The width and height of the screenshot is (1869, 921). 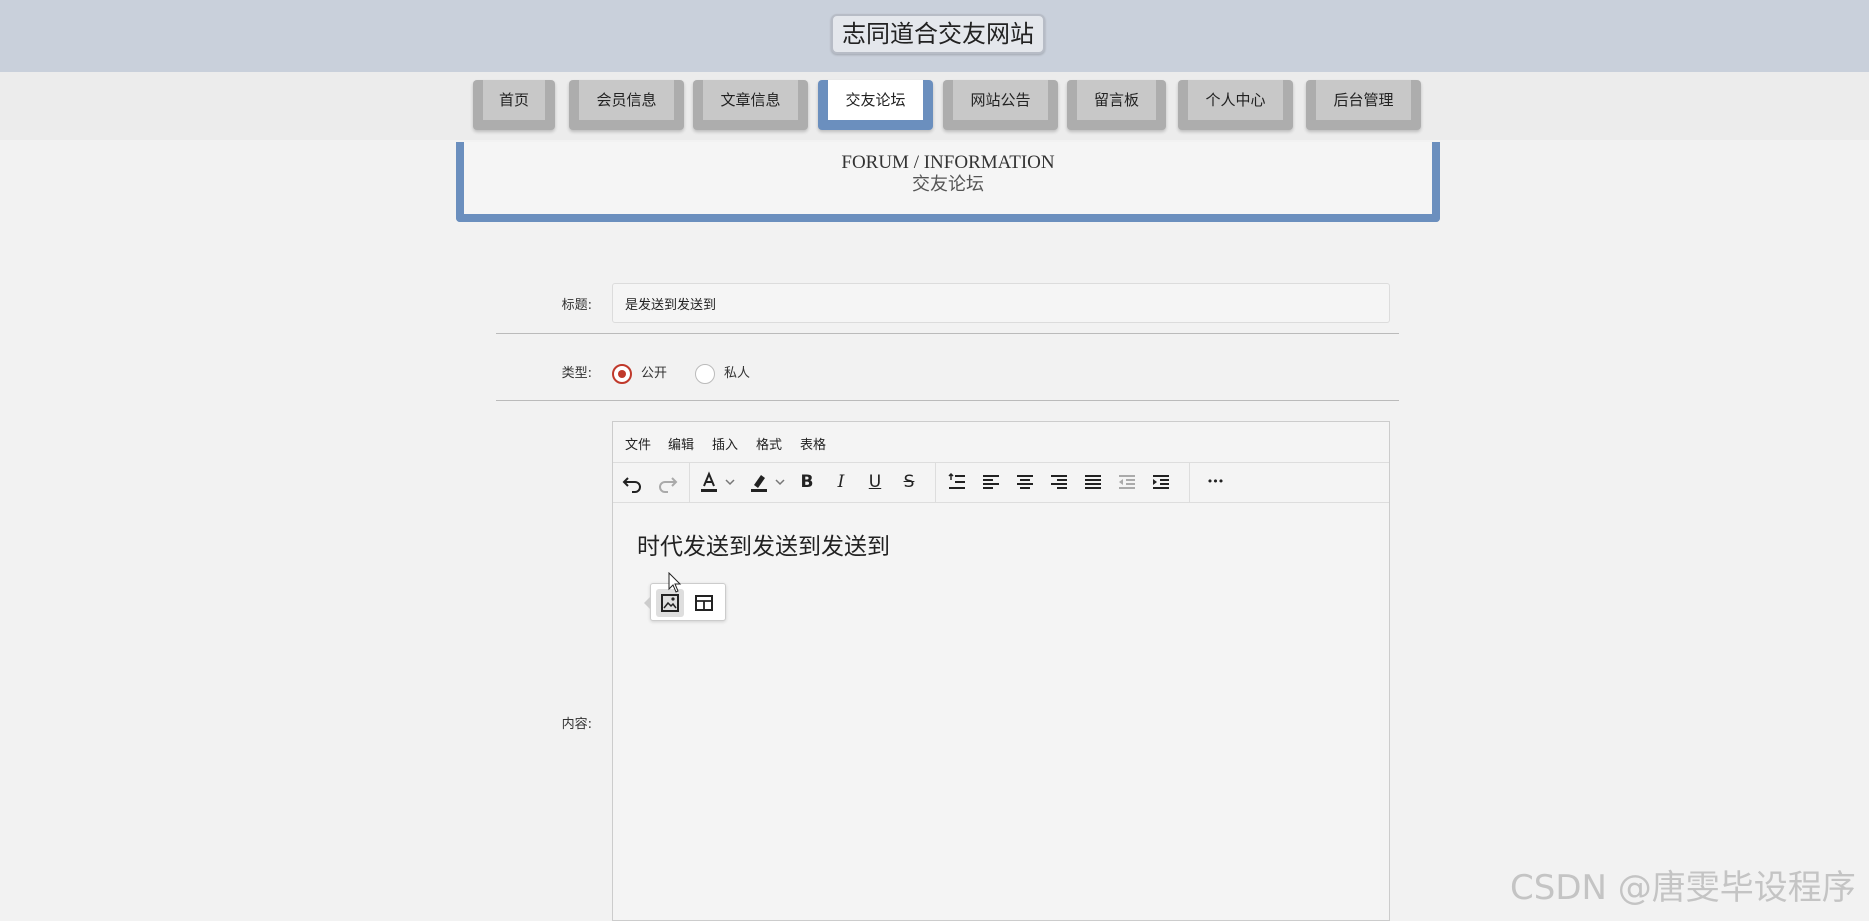 What do you see at coordinates (934, 106) in the screenshot?
I see `nav-band` at bounding box center [934, 106].